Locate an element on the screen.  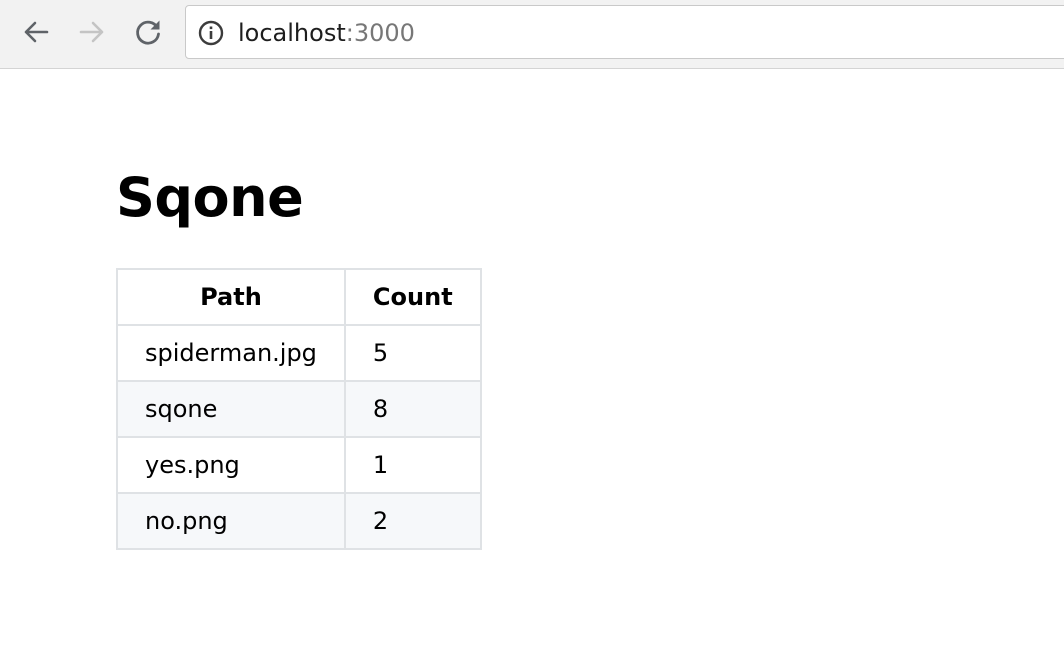
forward-button is located at coordinates (92, 32).